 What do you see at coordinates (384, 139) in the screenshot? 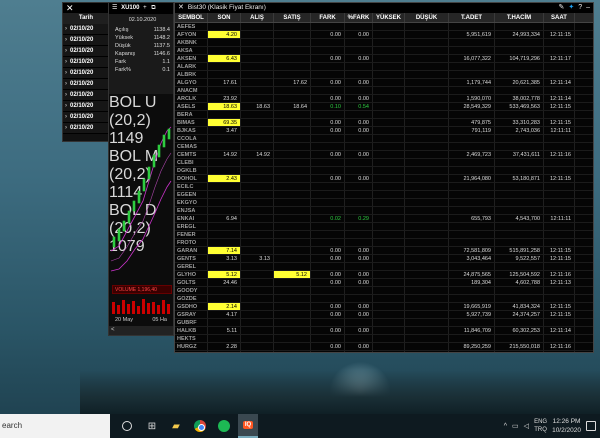
I see `table-row: CCOLA` at bounding box center [384, 139].